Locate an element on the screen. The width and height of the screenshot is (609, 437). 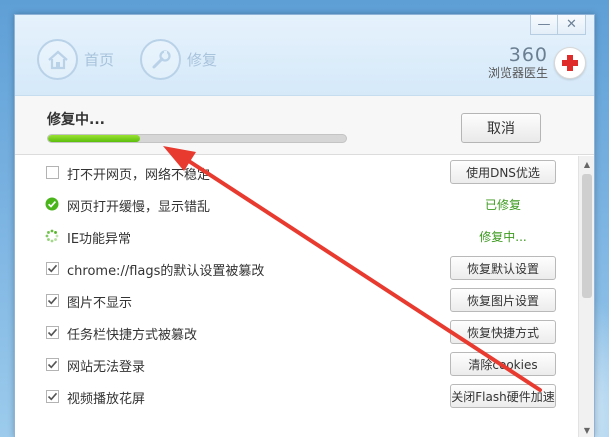
list-item: chrome://flags的默认设置被篡改 恢复默认设置 is located at coordinates (296, 268).